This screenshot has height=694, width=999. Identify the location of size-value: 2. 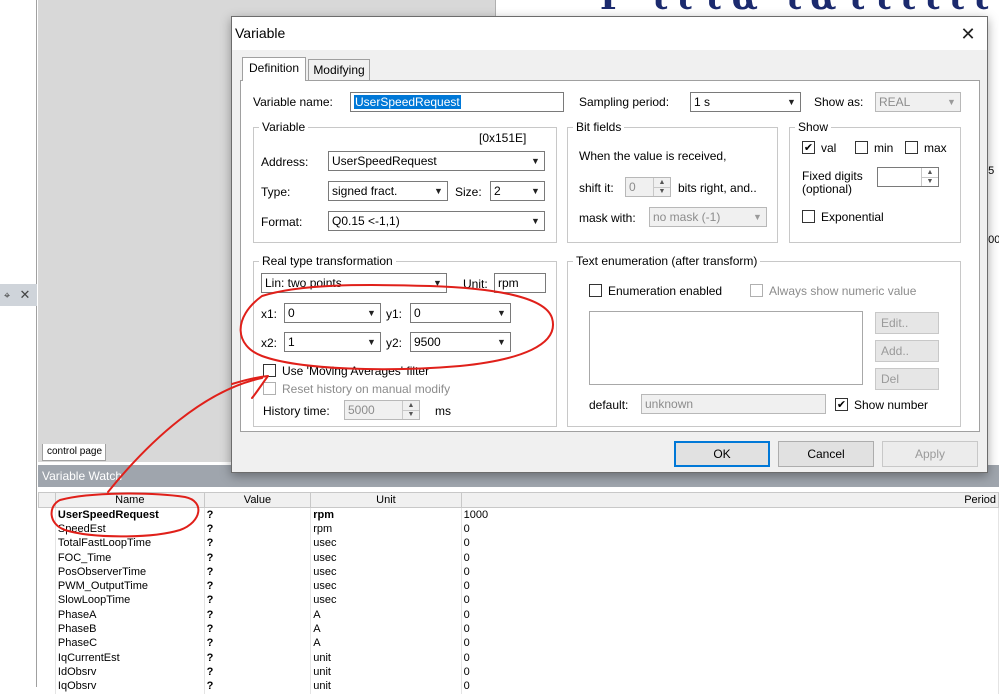
(497, 191).